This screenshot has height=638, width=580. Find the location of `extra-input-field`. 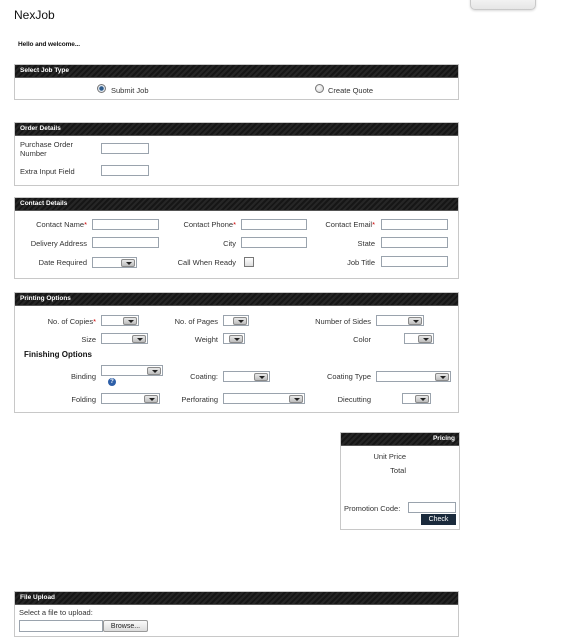

extra-input-field is located at coordinates (125, 170).